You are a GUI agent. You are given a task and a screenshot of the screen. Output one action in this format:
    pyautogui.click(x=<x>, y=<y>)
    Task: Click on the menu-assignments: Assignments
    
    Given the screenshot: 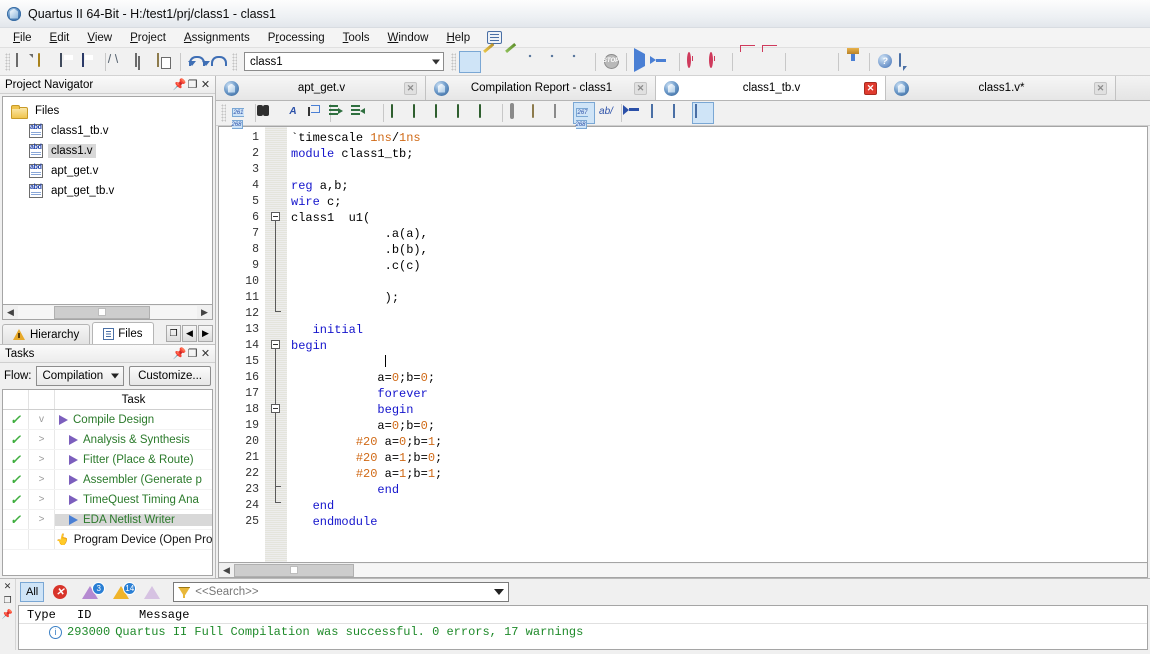 What is the action you would take?
    pyautogui.click(x=217, y=38)
    